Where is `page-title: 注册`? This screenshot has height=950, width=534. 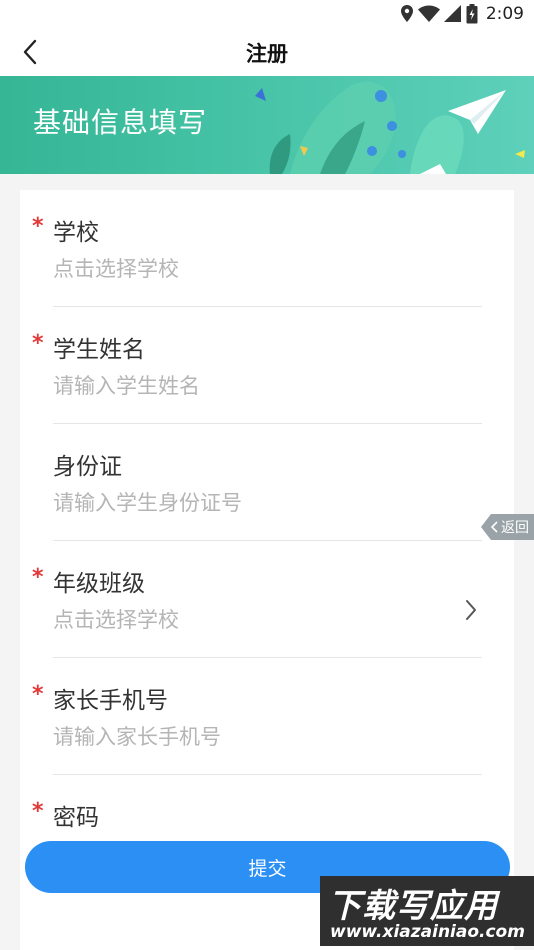 page-title: 注册 is located at coordinates (267, 54).